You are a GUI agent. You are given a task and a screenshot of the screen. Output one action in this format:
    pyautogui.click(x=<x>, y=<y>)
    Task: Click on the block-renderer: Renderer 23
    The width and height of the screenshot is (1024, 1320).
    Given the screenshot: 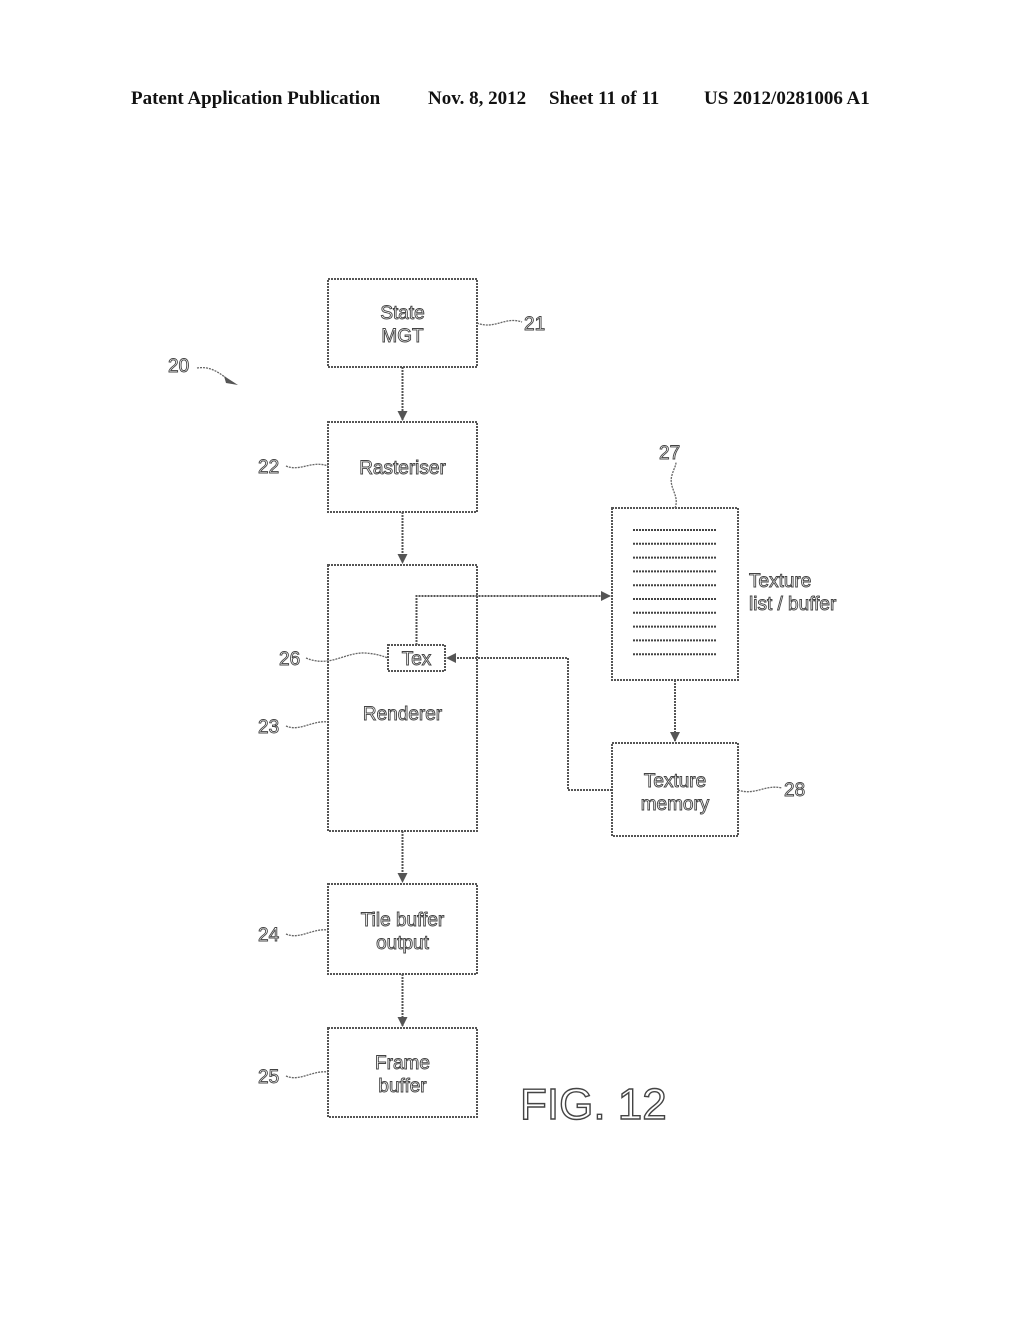 What is the action you would take?
    pyautogui.click(x=368, y=698)
    